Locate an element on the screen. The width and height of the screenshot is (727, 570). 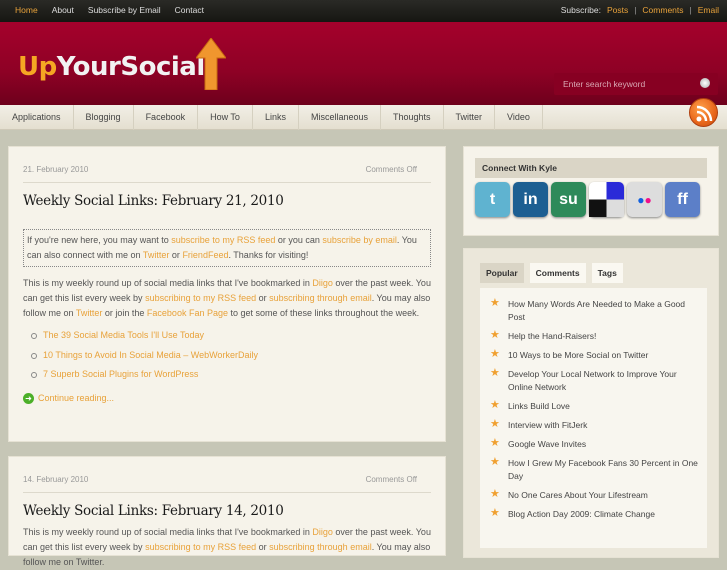
popular-item-label: Help the Hand-Raisers! is located at coordinates (552, 336).